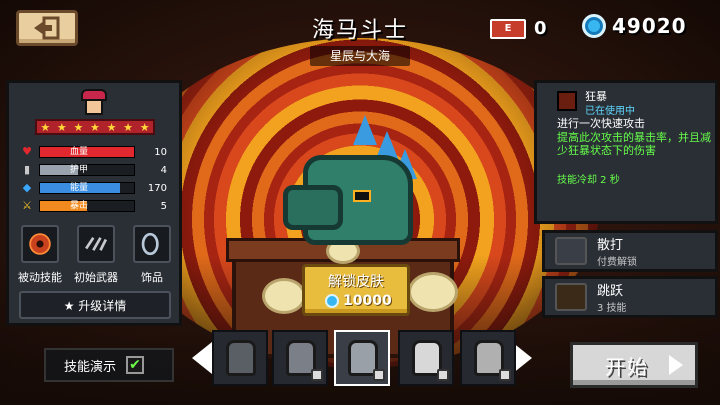 The width and height of the screenshot is (720, 405). I want to click on stat-row: ♥ 血量 10, so click(94, 152).